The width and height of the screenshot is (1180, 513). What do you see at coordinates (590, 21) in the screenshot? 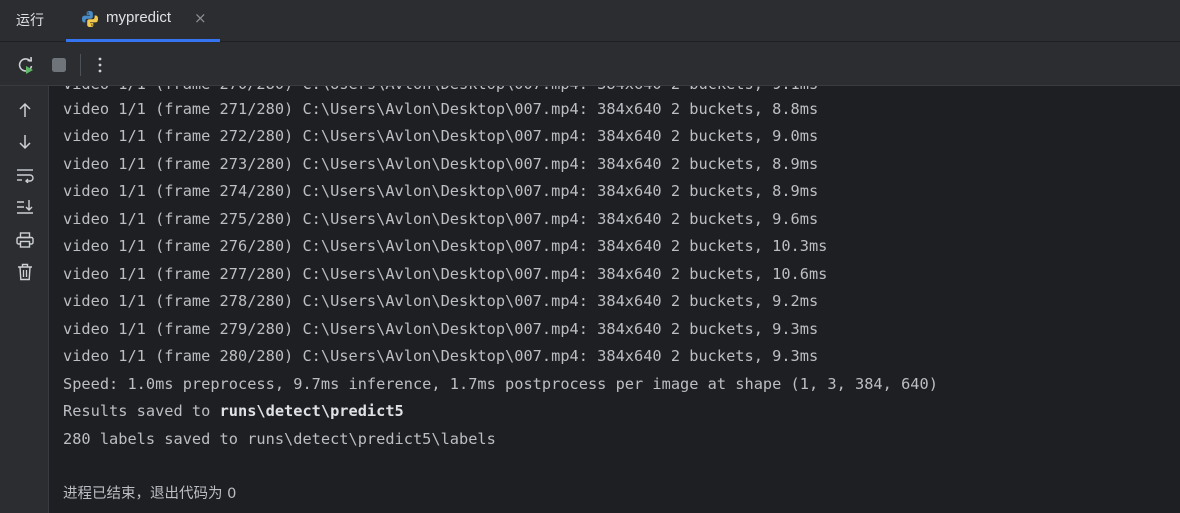
I see `tool-window-header: 运行 mypredict ×` at bounding box center [590, 21].